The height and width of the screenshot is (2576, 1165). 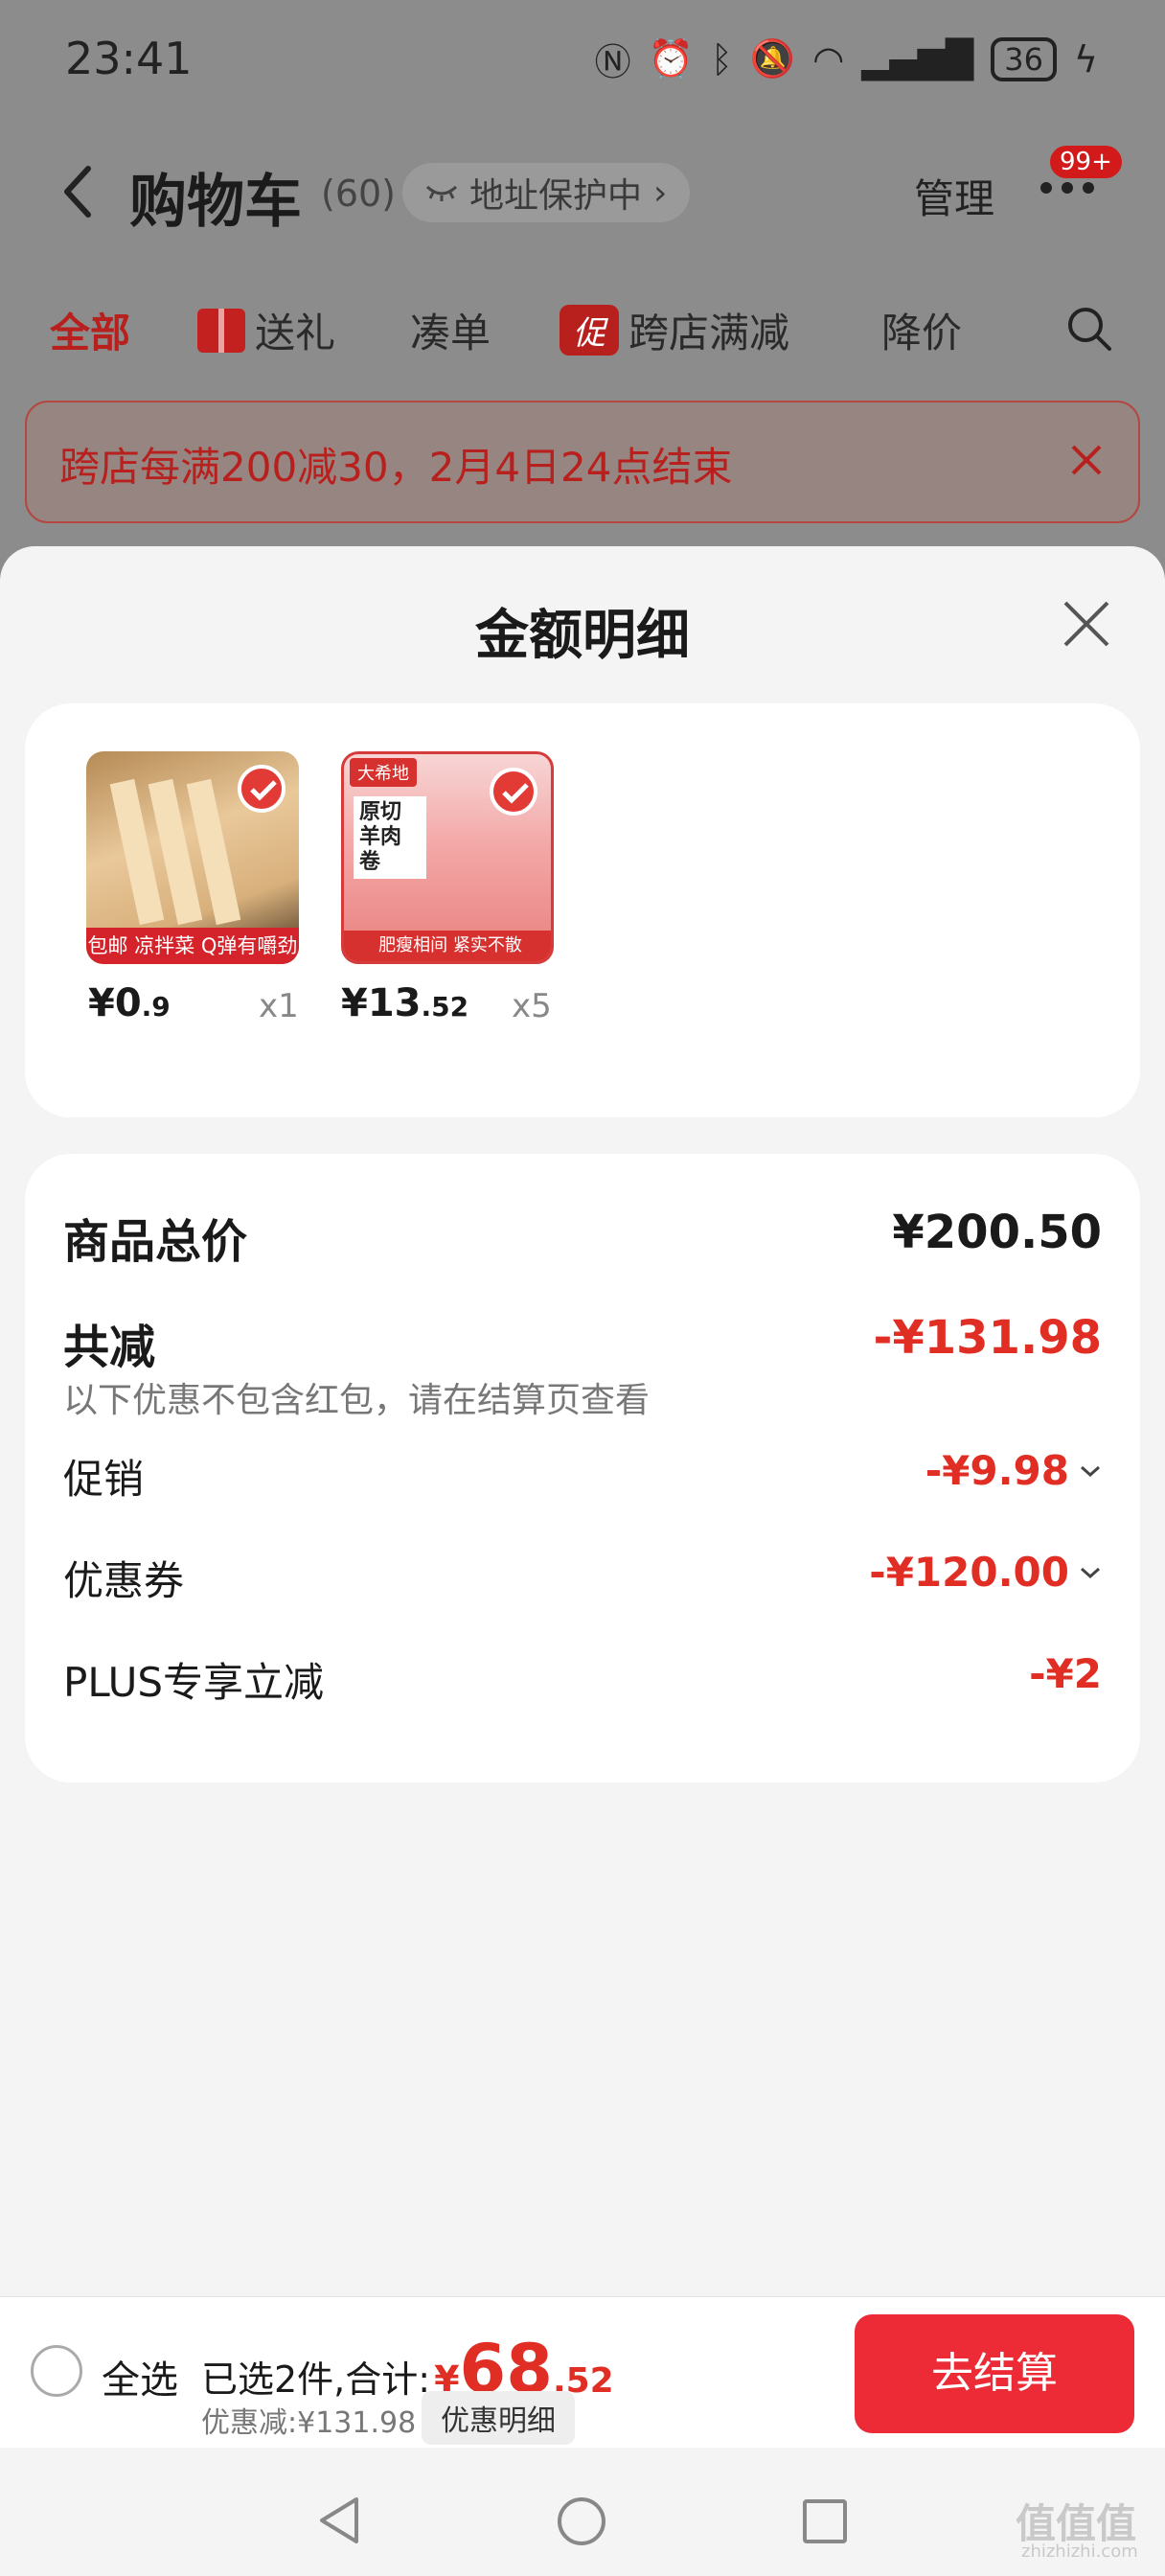 I want to click on charging-icon: ϟ, so click(x=1085, y=58).